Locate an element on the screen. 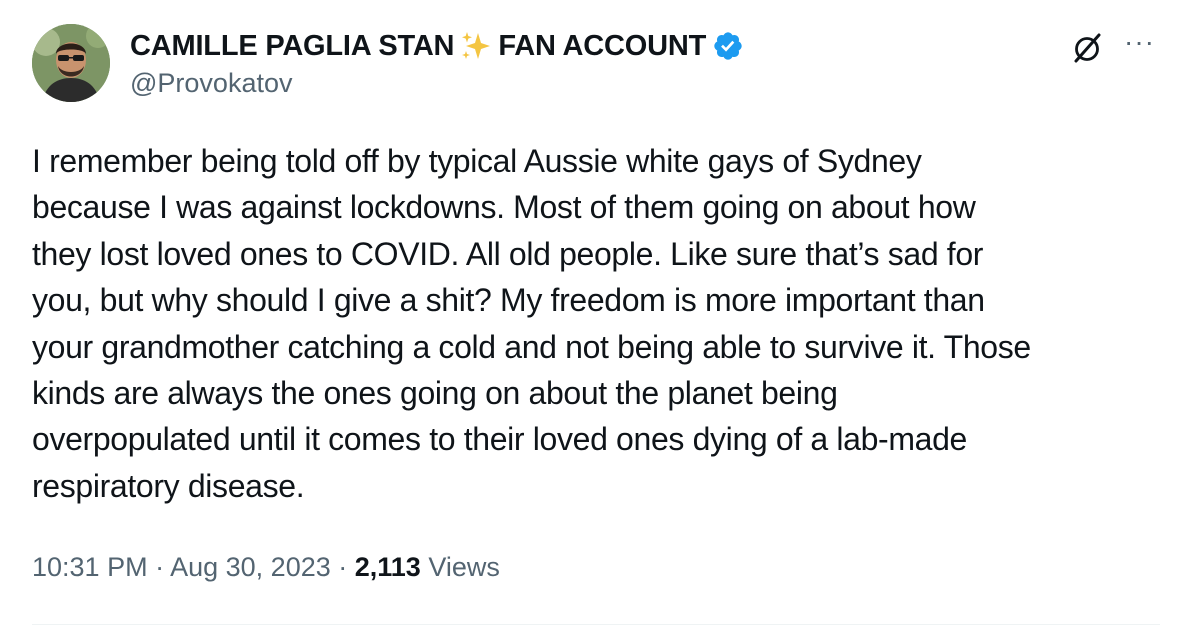  views-count: 2,113 is located at coordinates (387, 567).